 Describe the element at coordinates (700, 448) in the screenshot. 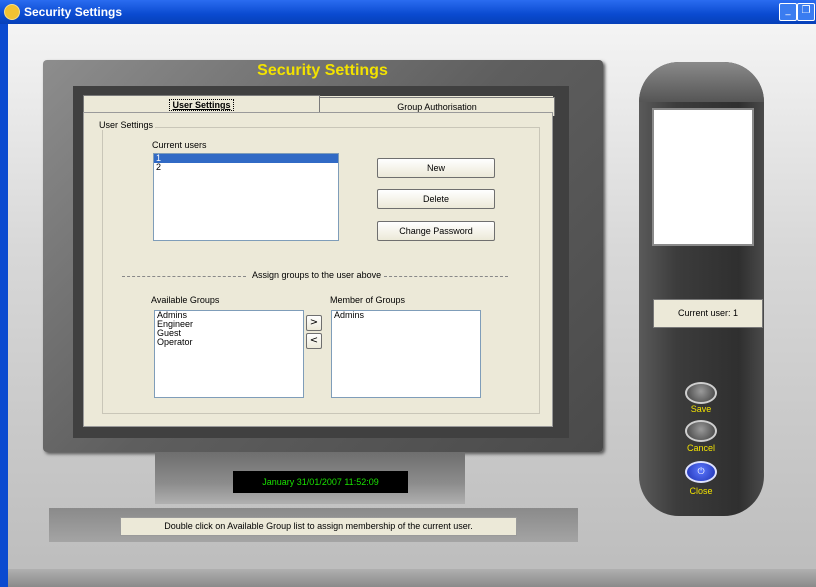

I see `cancel-label: Cancel` at that location.